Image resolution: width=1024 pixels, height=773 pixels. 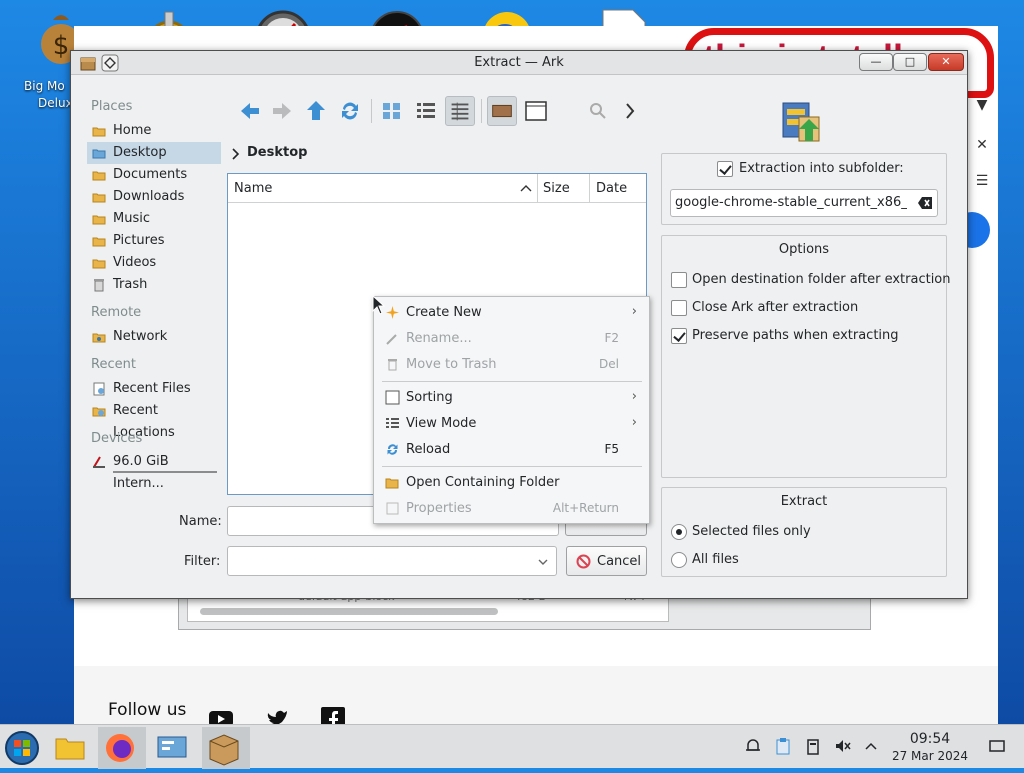 What do you see at coordinates (116, 312) in the screenshot?
I see `remote-header: Remote` at bounding box center [116, 312].